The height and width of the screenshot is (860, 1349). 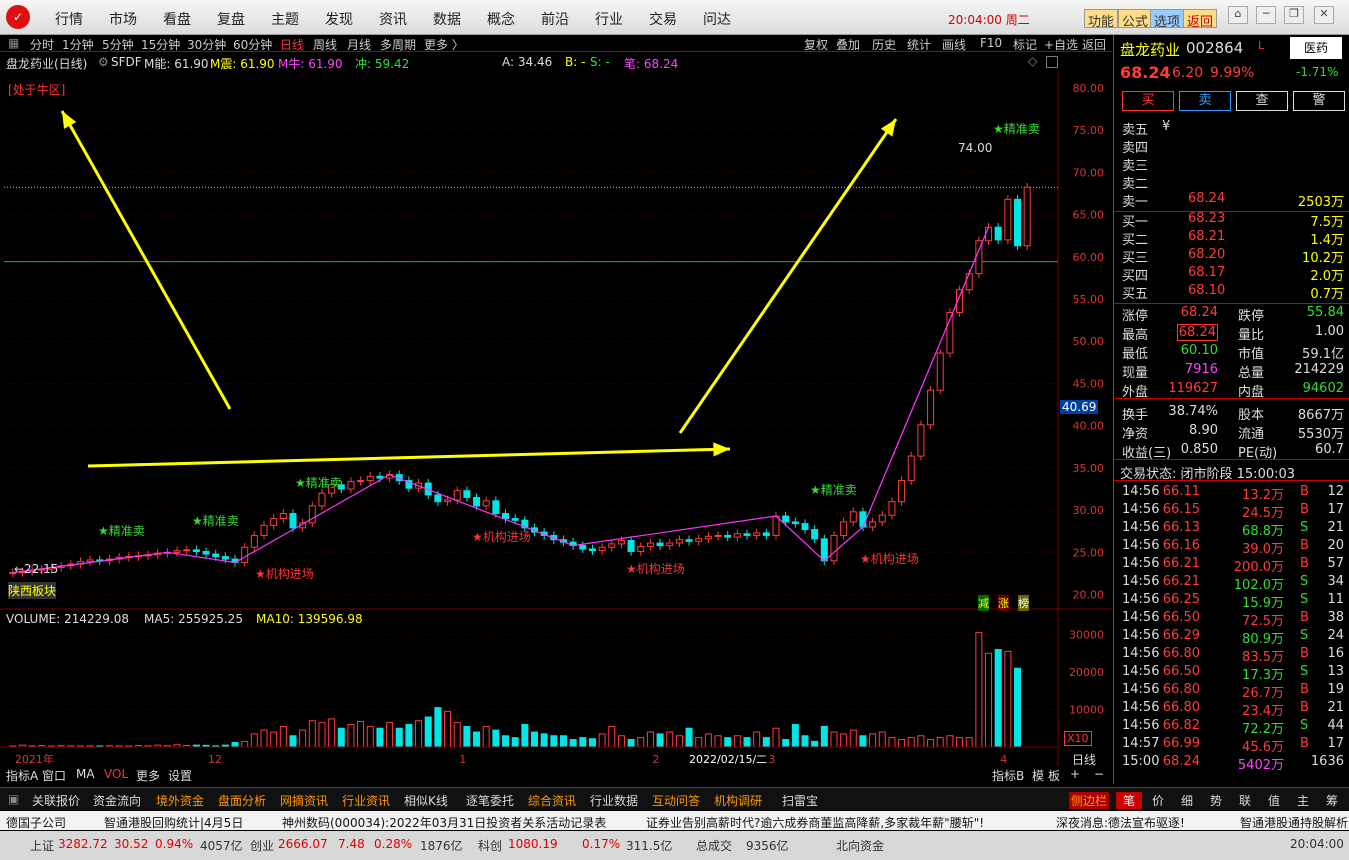 What do you see at coordinates (717, 19) in the screenshot?
I see `menu-item-12: 问达` at bounding box center [717, 19].